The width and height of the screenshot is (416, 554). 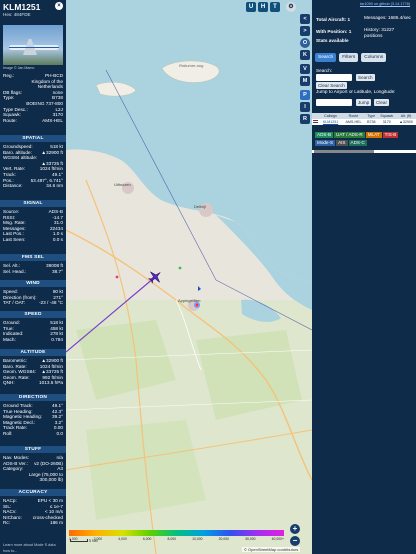 I want to click on altitude-key: QNH:, so click(x=9, y=383).